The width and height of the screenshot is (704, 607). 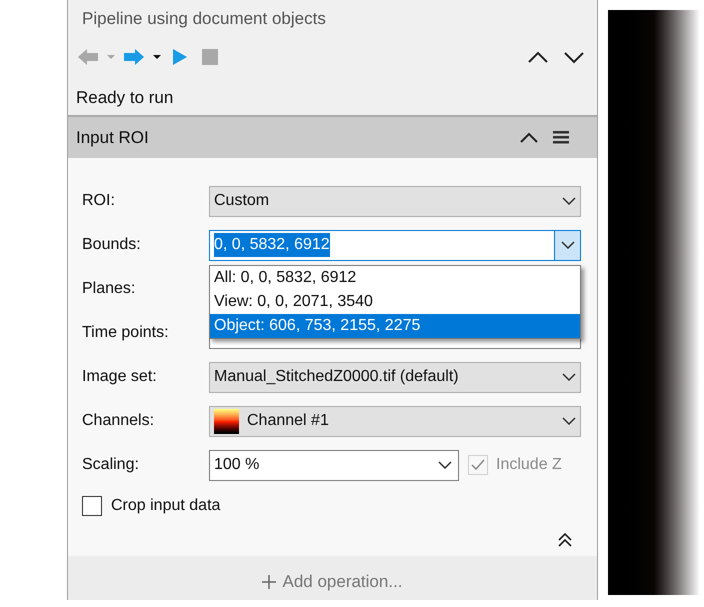 I want to click on field-label: Image set:, so click(x=120, y=377).